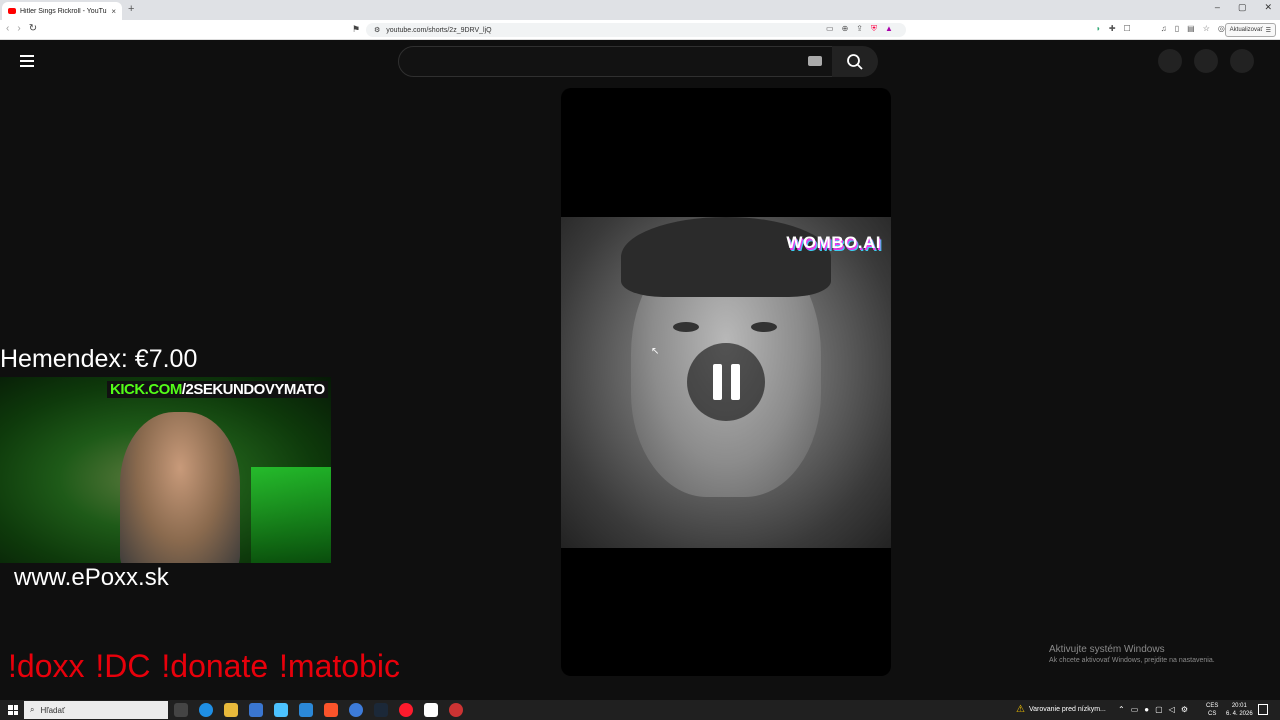 This screenshot has height=720, width=1280. Describe the element at coordinates (1239, 706) in the screenshot. I see `clock-time: 20:01` at that location.